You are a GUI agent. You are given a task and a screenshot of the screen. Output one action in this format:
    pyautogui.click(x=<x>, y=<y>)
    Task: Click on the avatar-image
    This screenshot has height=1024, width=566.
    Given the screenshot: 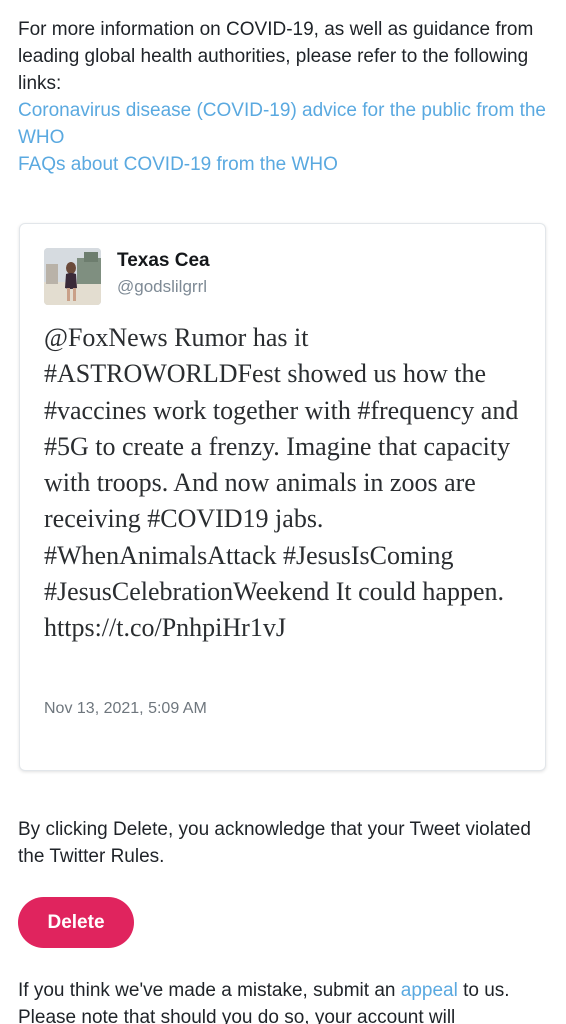 What is the action you would take?
    pyautogui.click(x=72, y=276)
    